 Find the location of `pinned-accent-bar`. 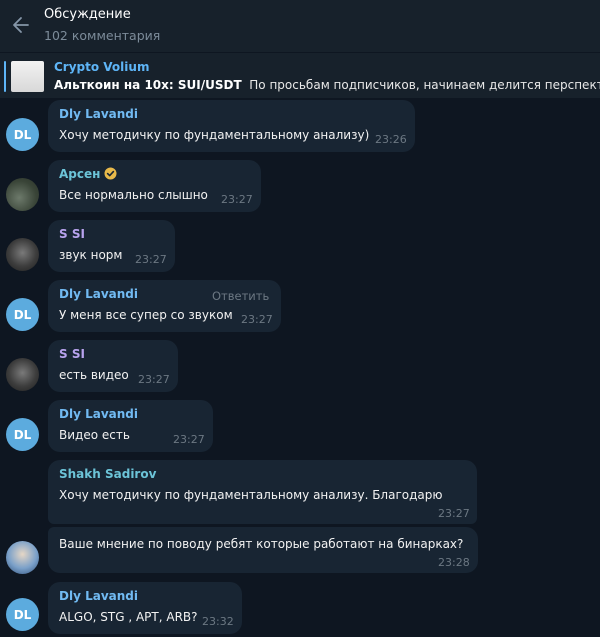

pinned-accent-bar is located at coordinates (5, 76).